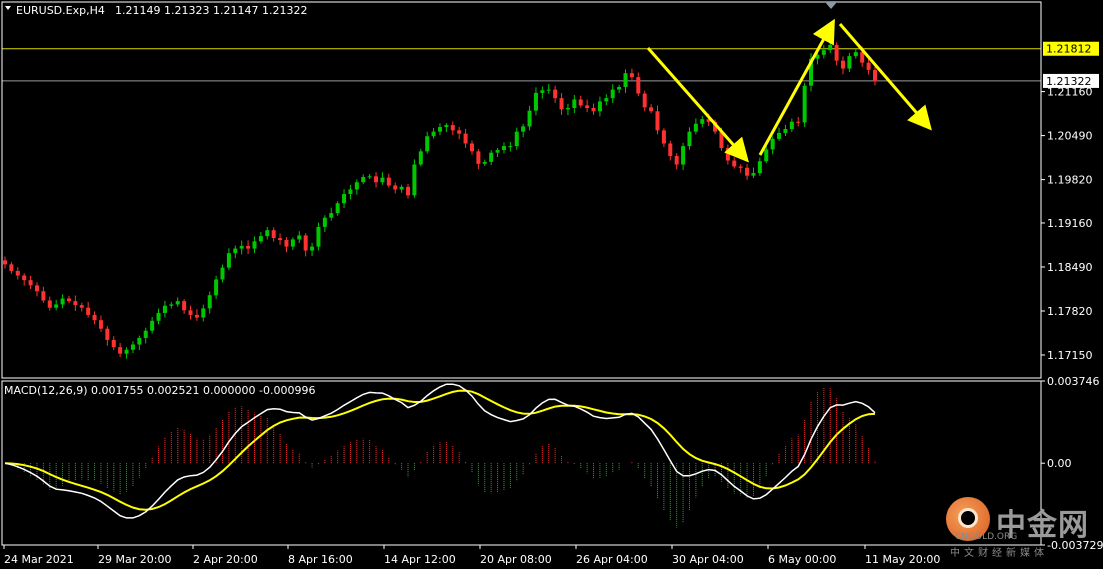 The width and height of the screenshot is (1103, 569). I want to click on time-tick-label: 8 Apr 16:00, so click(320, 559).